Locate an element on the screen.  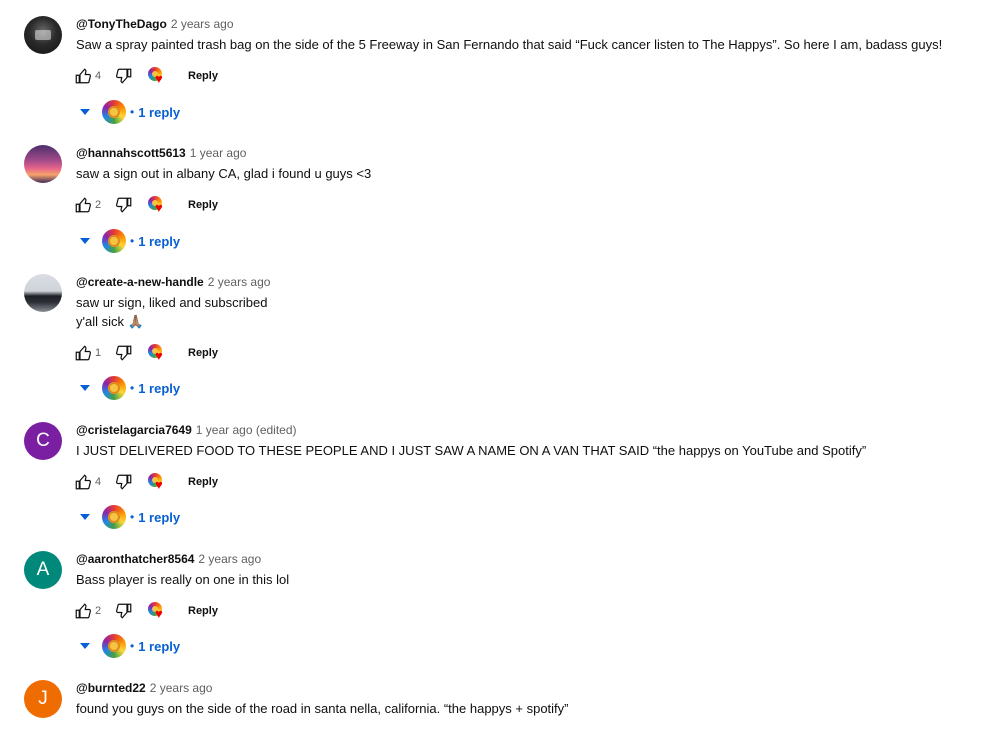
comment-author: @hannahscott5613 is located at coordinates (131, 153).